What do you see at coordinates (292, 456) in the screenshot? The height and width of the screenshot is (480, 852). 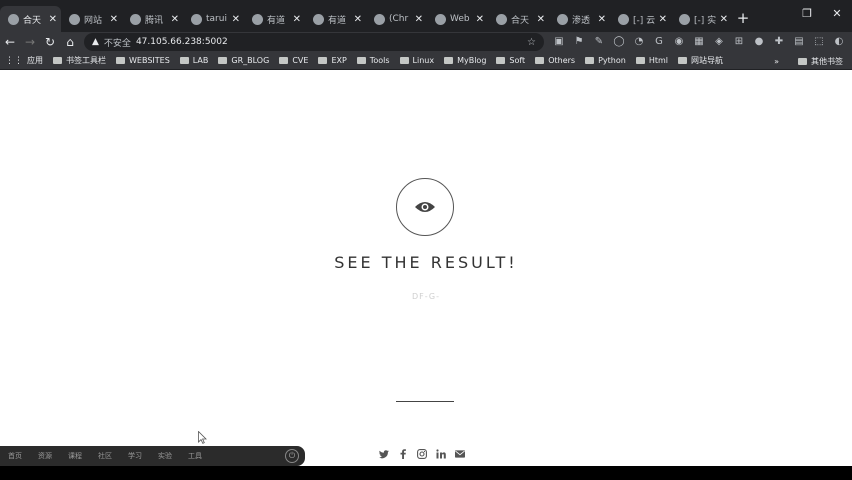 I see `power-icon: ⏻` at bounding box center [292, 456].